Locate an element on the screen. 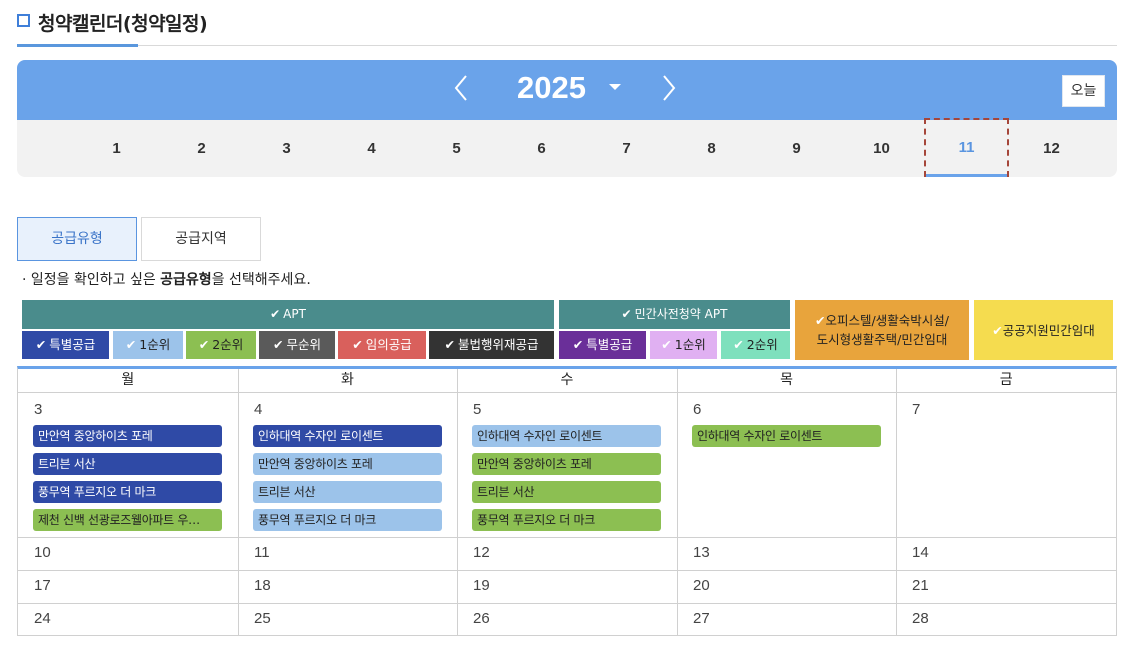  filter-apt-header: ✔ APT is located at coordinates (288, 314).